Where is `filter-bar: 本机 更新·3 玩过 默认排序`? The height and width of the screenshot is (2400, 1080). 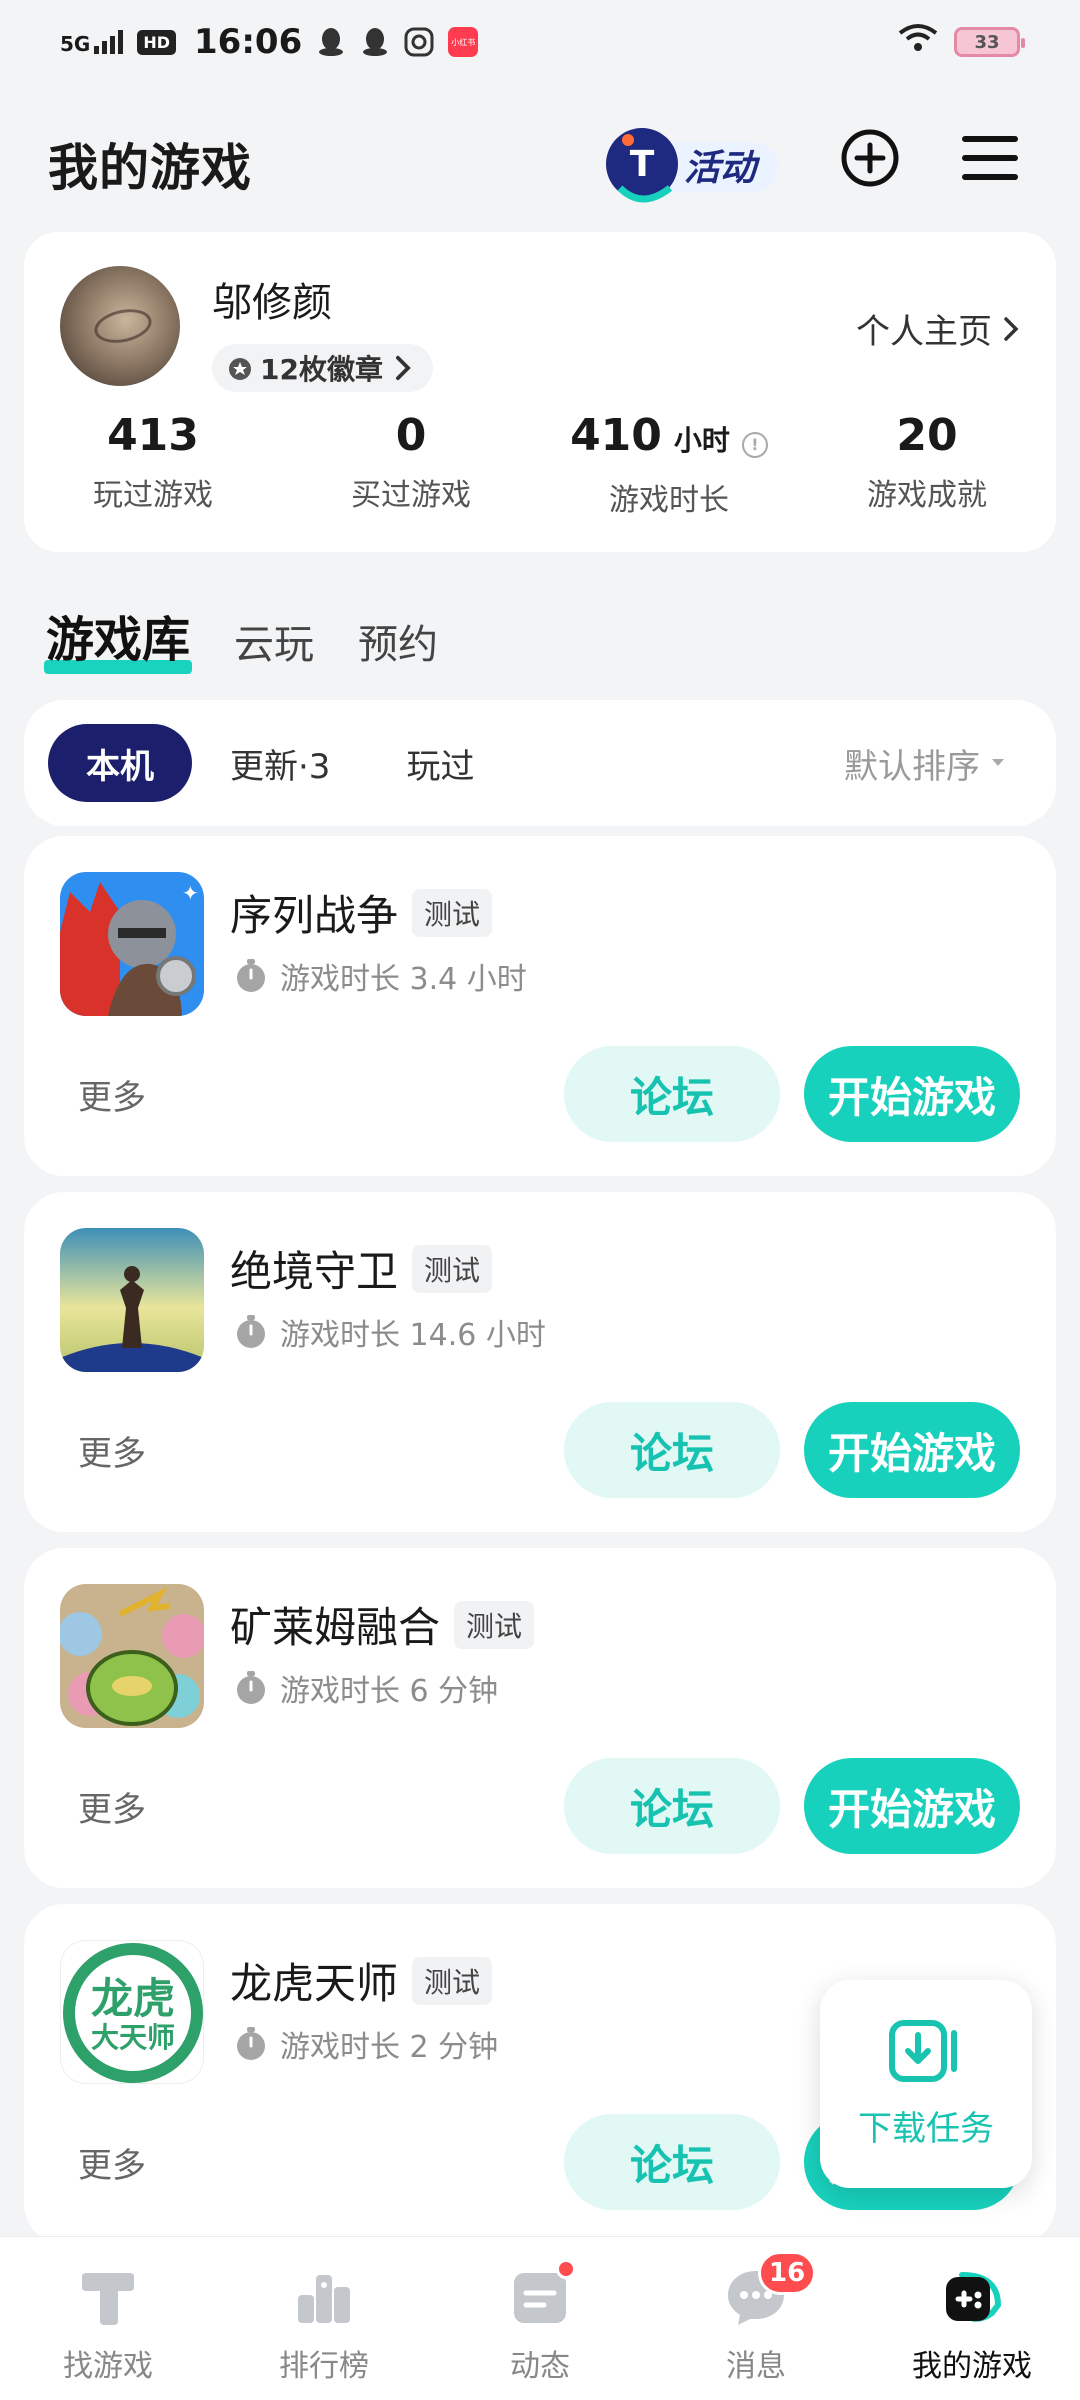 filter-bar: 本机 更新·3 玩过 默认排序 is located at coordinates (540, 763).